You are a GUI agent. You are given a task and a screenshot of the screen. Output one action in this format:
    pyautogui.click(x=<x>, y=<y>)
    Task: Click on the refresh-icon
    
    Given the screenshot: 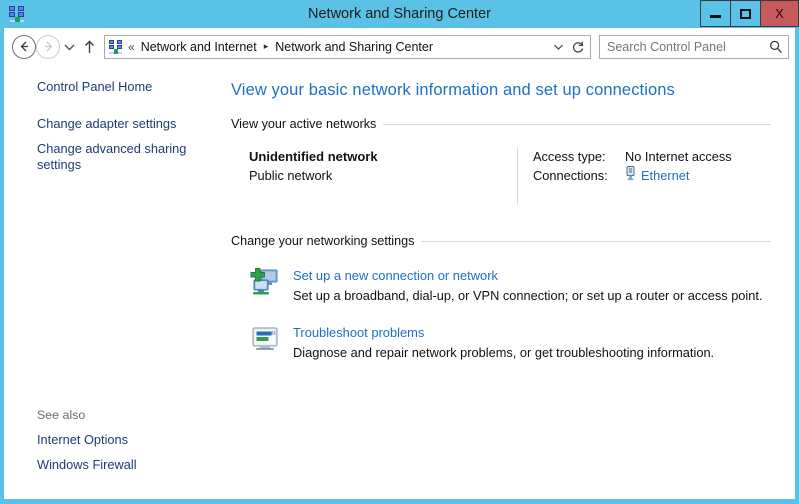 What is the action you would take?
    pyautogui.click(x=578, y=47)
    